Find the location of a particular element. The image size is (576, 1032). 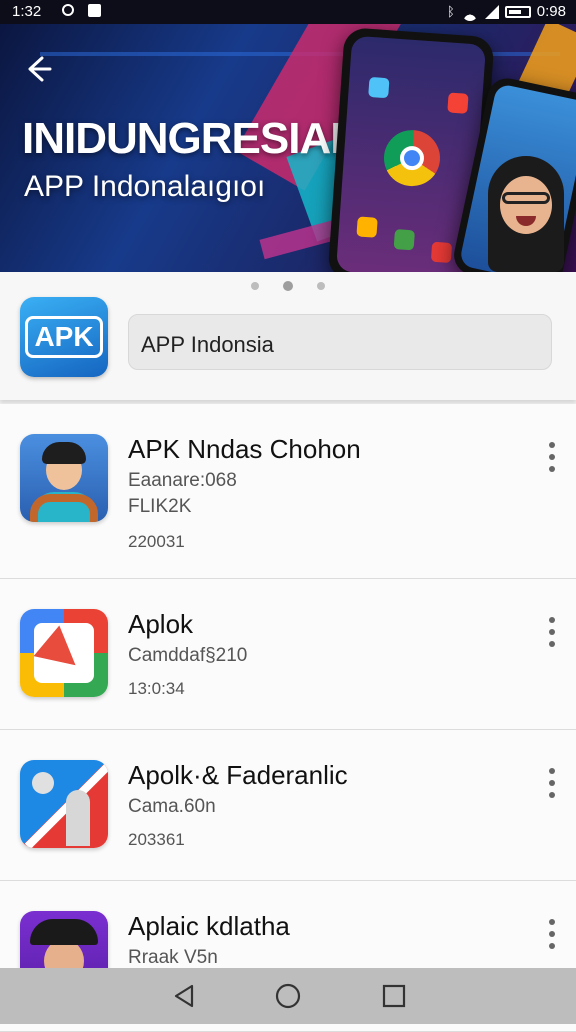

app-avatar-icon is located at coordinates (64, 478).